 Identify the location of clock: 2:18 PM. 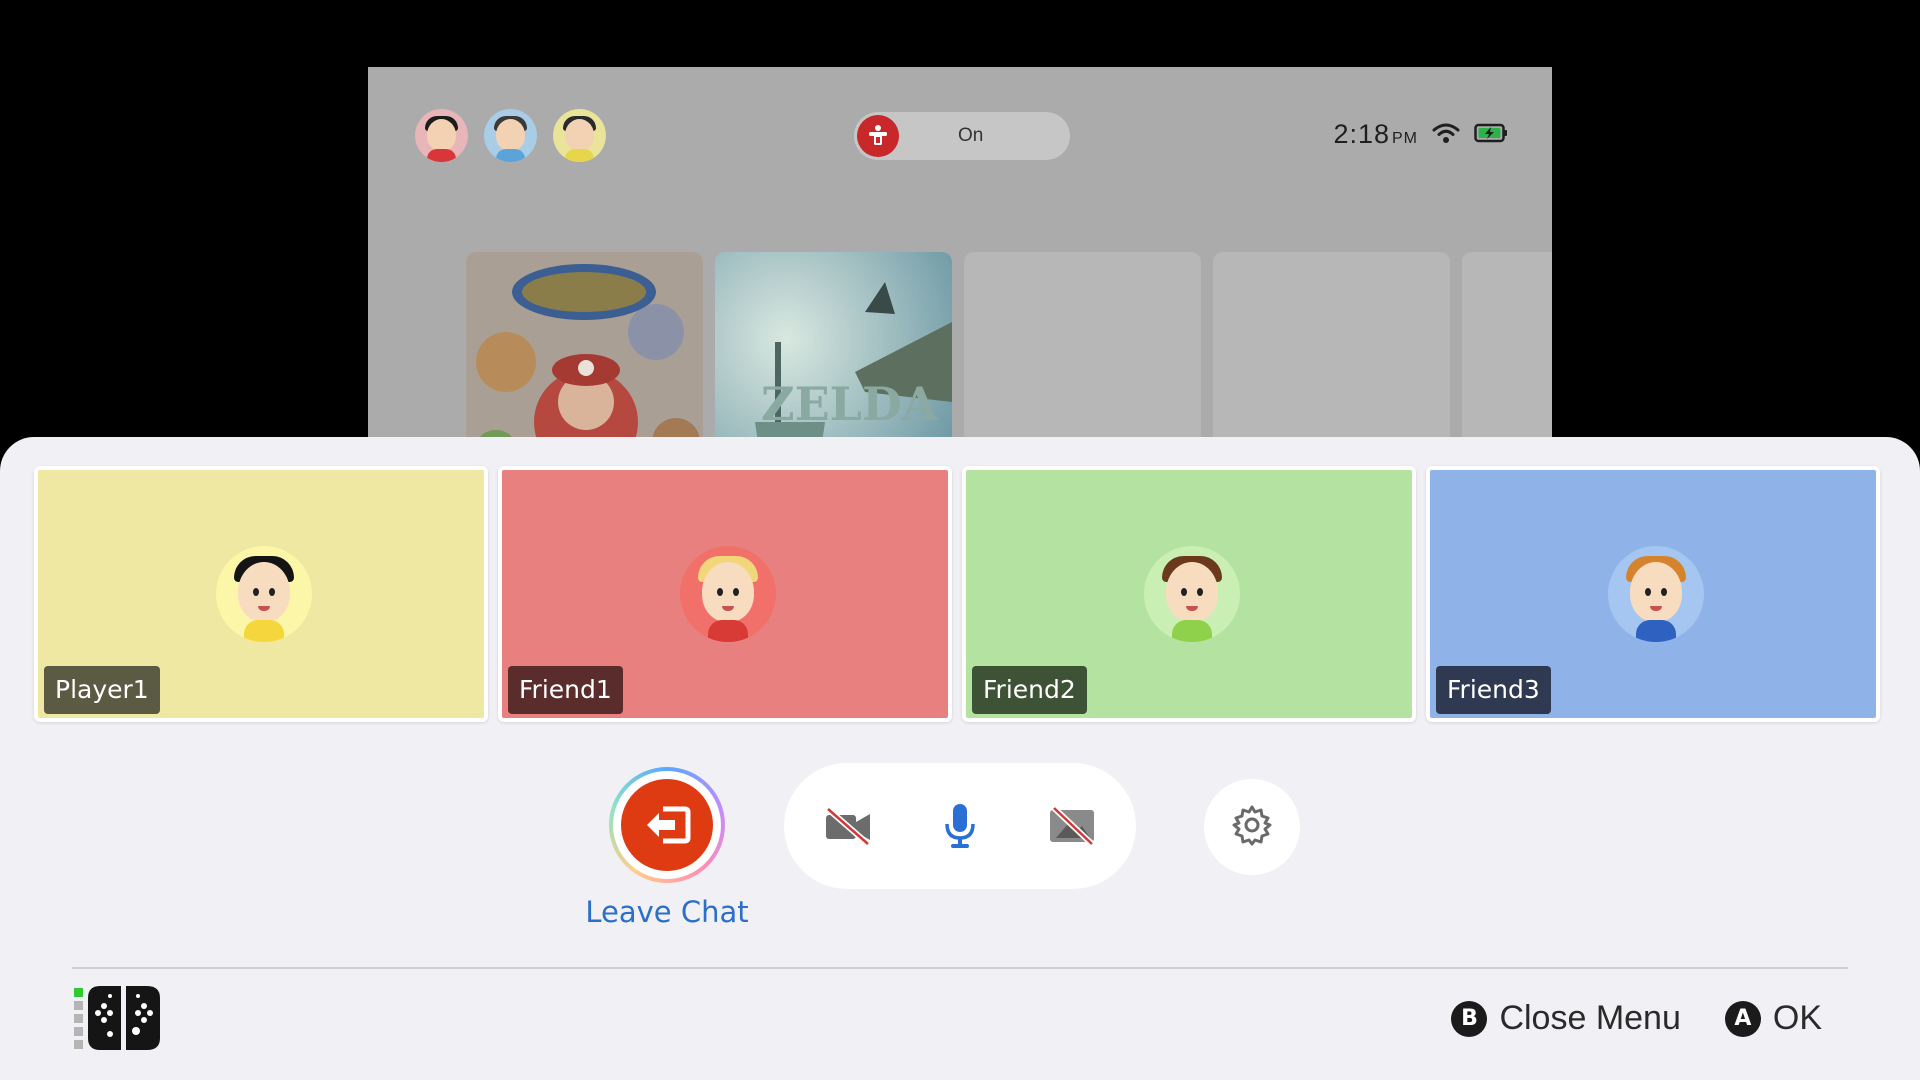
(1375, 134).